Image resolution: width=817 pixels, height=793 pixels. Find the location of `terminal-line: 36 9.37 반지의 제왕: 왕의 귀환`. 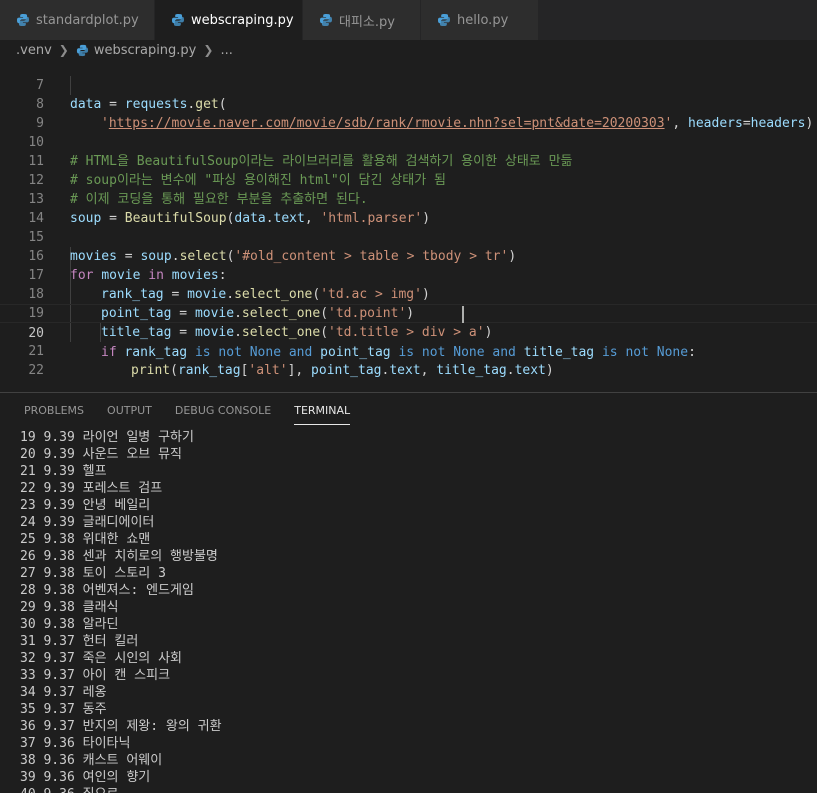

terminal-line: 36 9.37 반지의 제왕: 왕의 귀환 is located at coordinates (121, 726).